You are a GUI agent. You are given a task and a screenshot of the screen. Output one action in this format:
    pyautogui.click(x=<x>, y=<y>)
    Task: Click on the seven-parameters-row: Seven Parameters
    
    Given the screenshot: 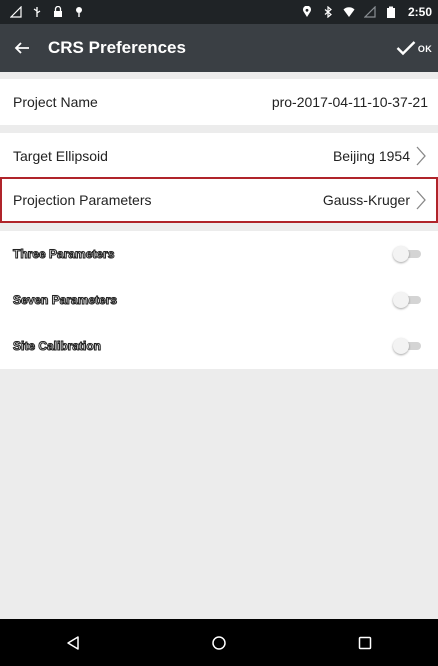 What is the action you would take?
    pyautogui.click(x=219, y=300)
    